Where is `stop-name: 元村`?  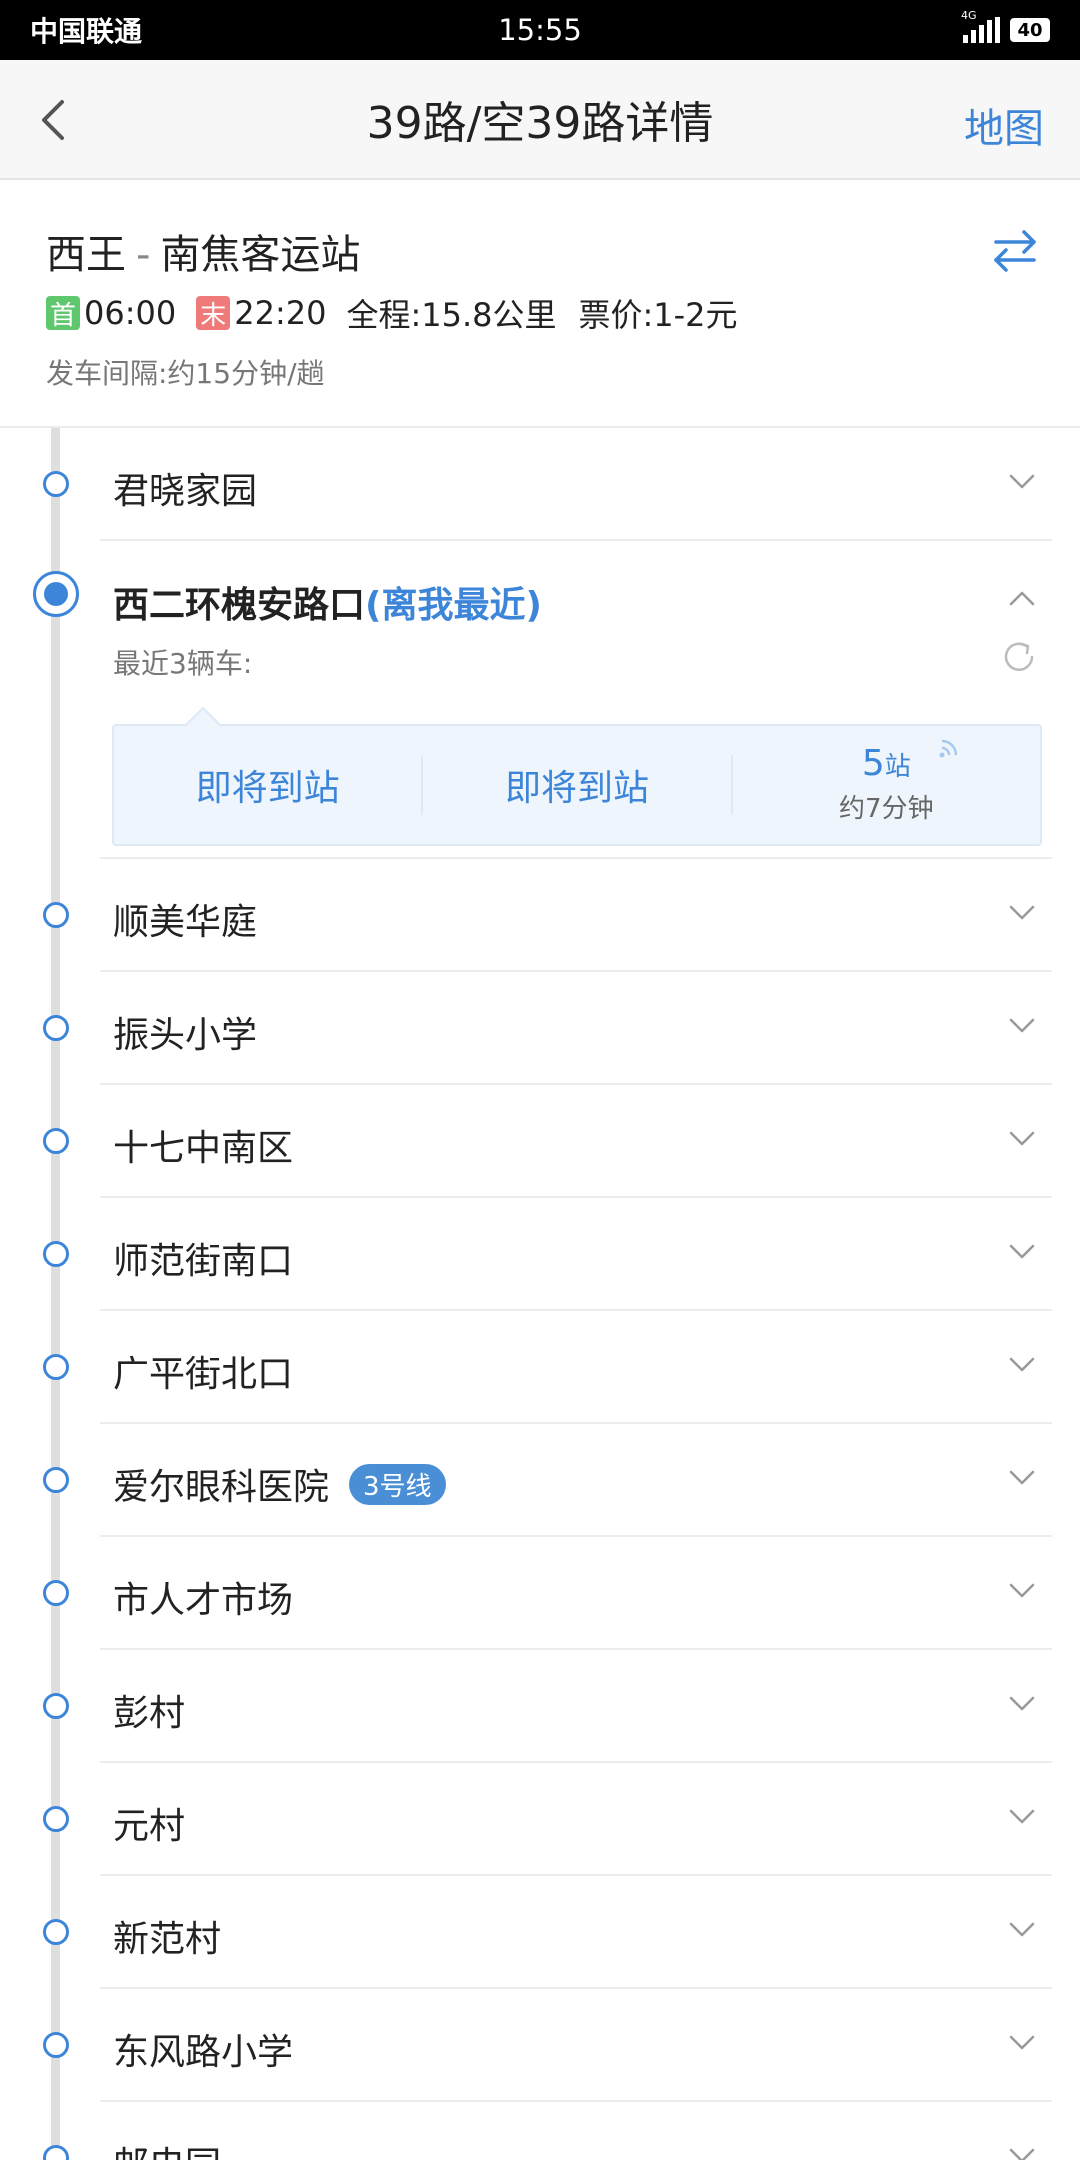
stop-name: 元村 is located at coordinates (149, 1826).